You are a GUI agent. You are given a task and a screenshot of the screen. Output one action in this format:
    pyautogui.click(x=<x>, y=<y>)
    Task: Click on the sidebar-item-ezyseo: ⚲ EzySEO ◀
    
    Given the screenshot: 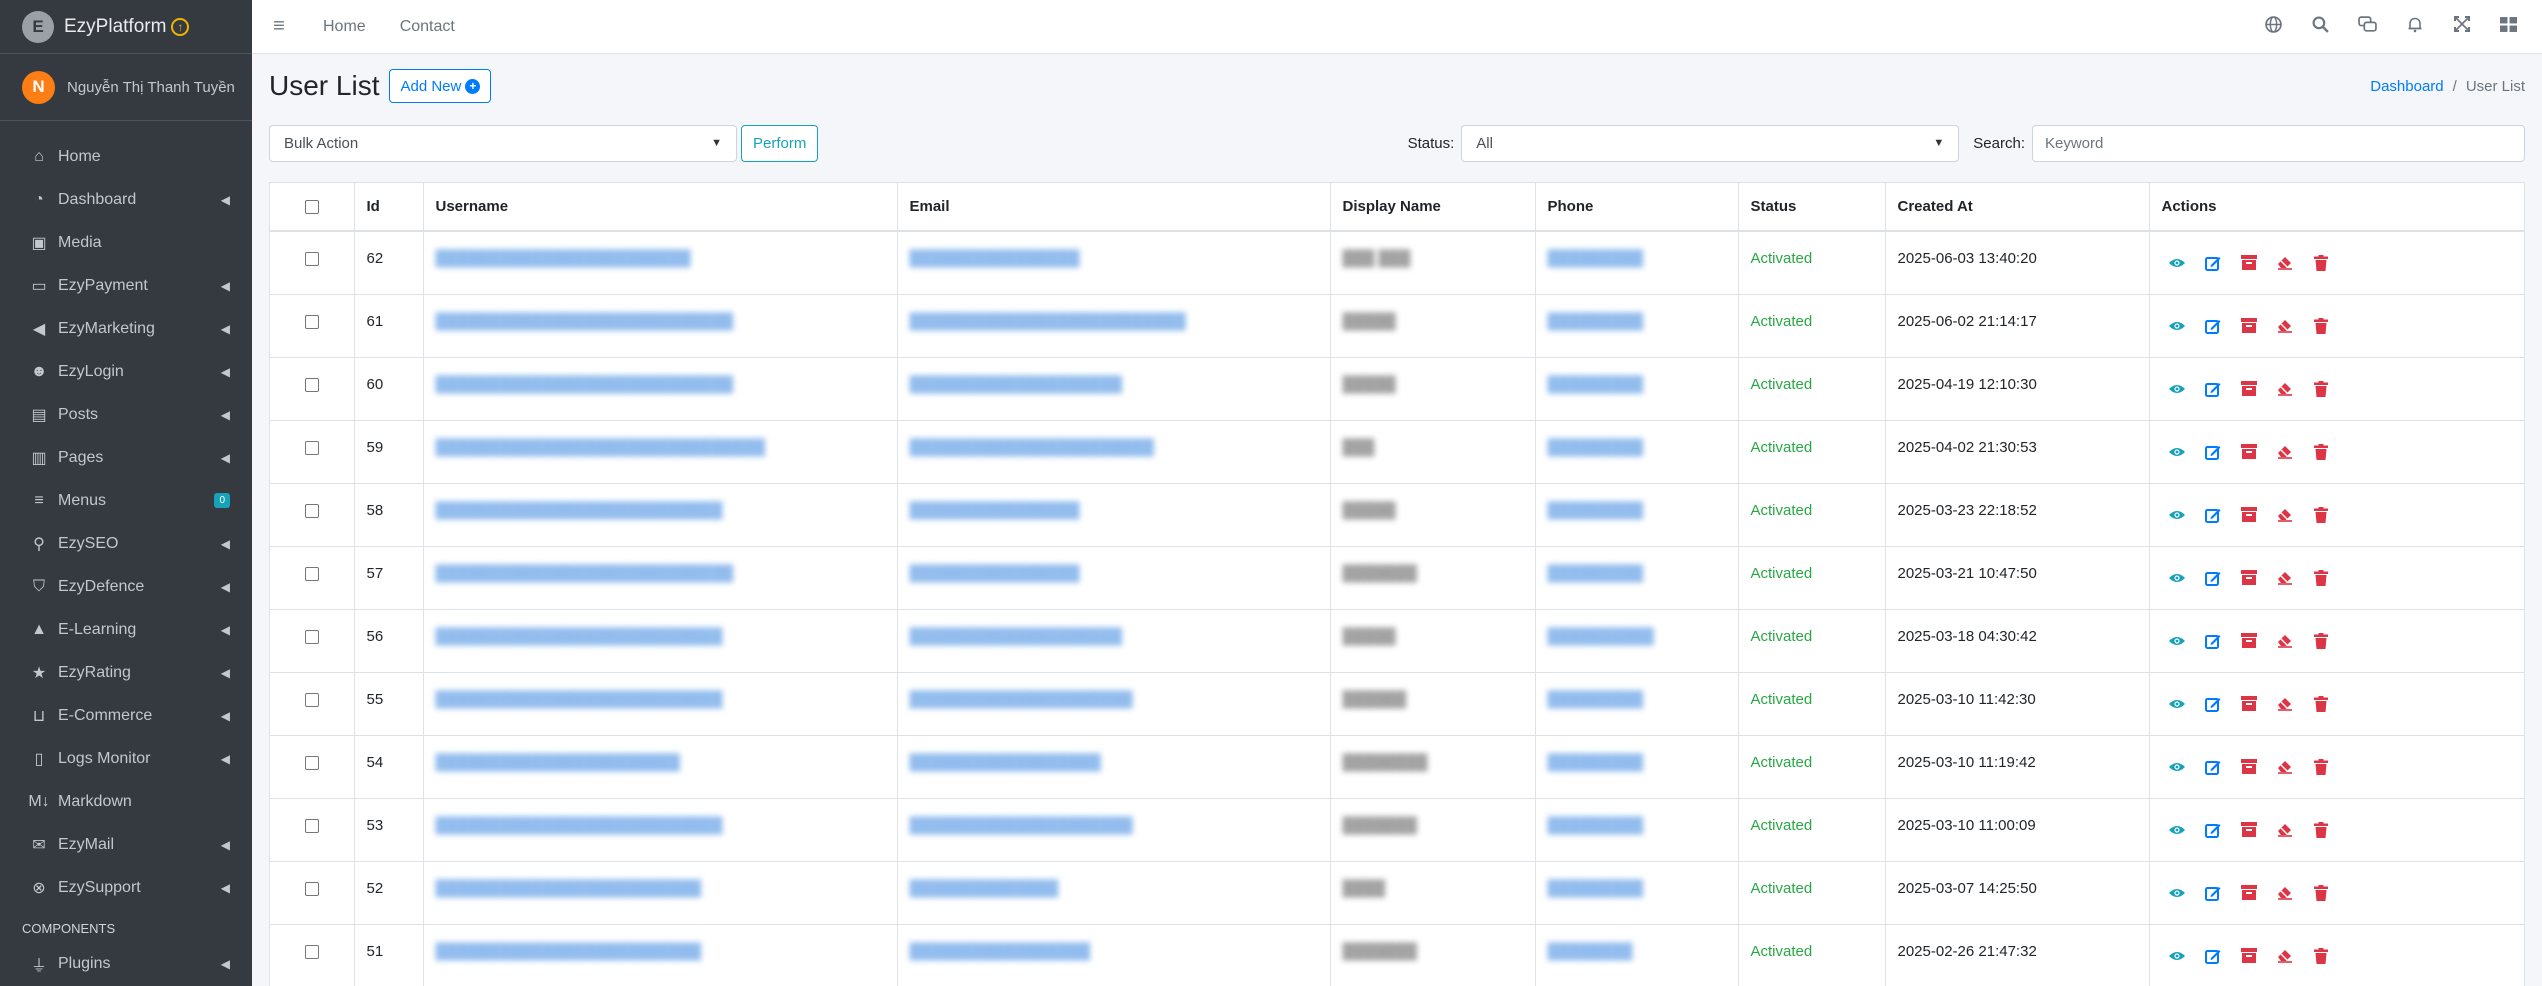 What is the action you would take?
    pyautogui.click(x=126, y=543)
    